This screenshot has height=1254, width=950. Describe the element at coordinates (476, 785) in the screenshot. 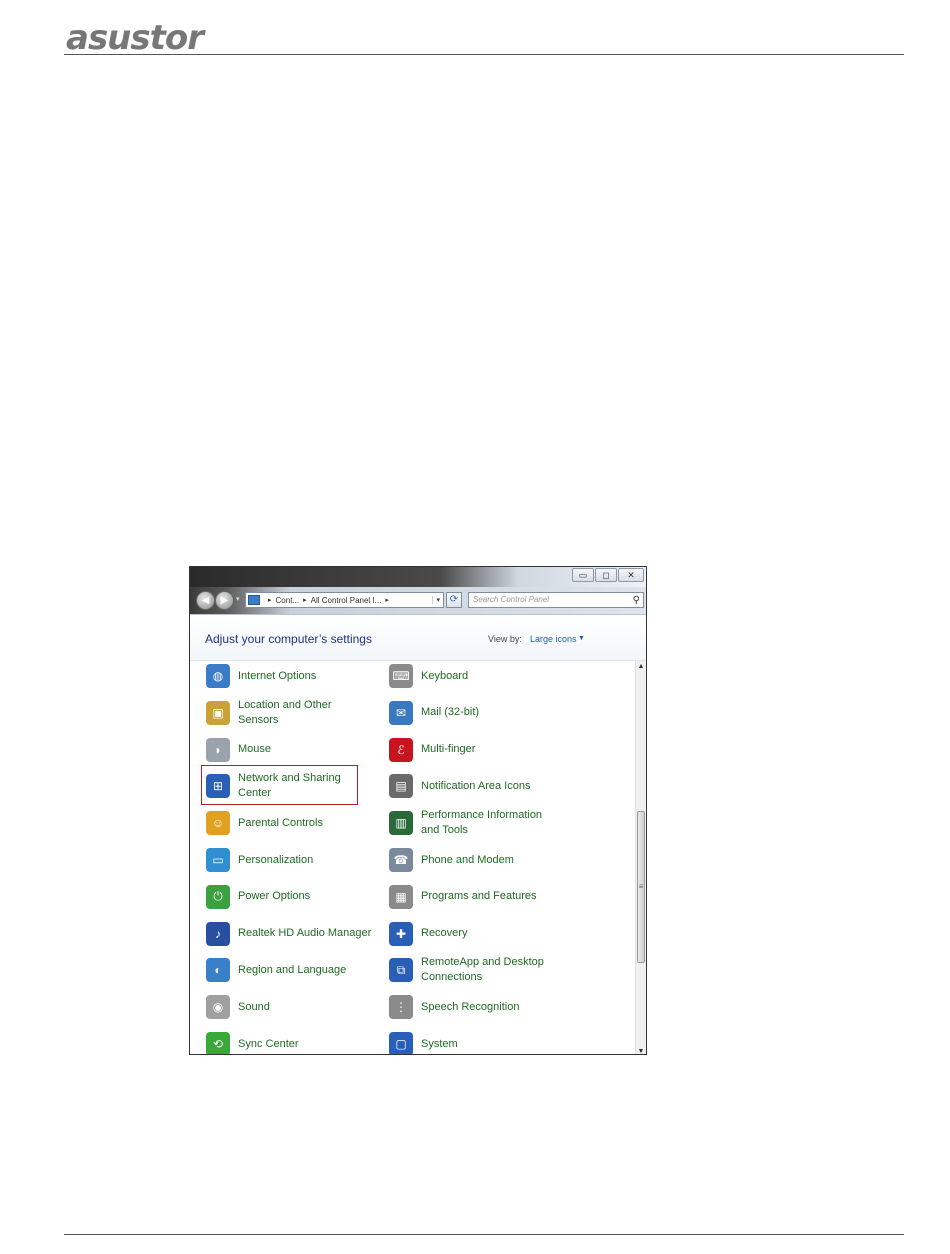

I see `control-panel-item-label: Notification Area Icons` at that location.